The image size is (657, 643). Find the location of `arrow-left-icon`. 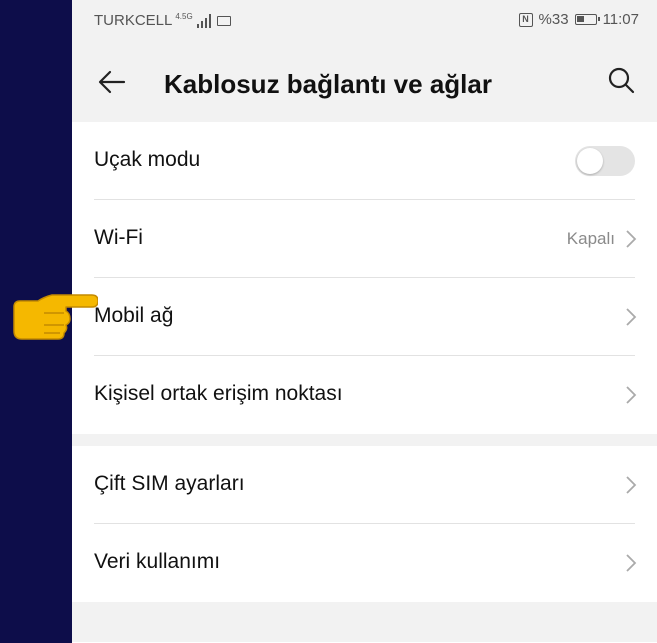

arrow-left-icon is located at coordinates (112, 82).